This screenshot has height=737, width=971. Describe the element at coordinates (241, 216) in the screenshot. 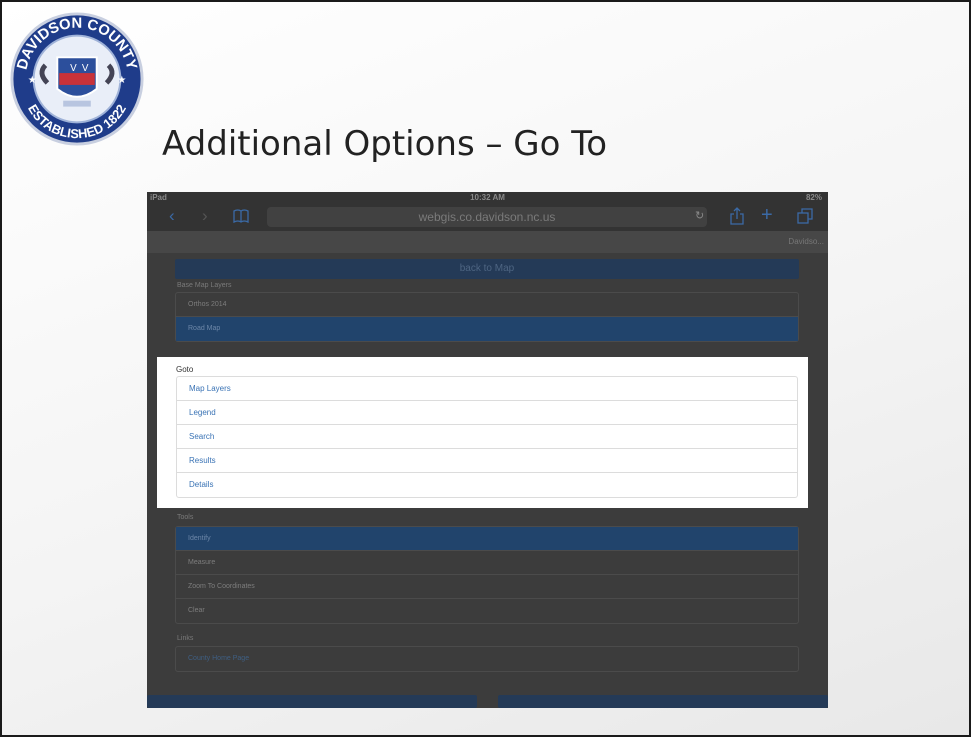

I see `bookmarks-icon` at that location.